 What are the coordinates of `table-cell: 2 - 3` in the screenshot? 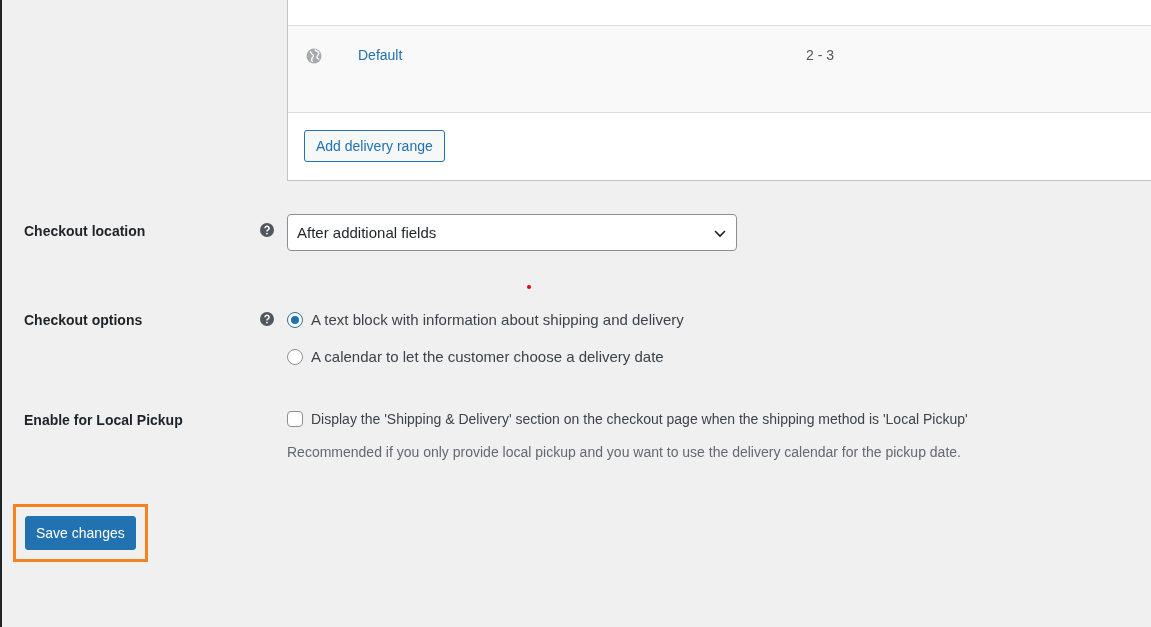 It's located at (820, 55).